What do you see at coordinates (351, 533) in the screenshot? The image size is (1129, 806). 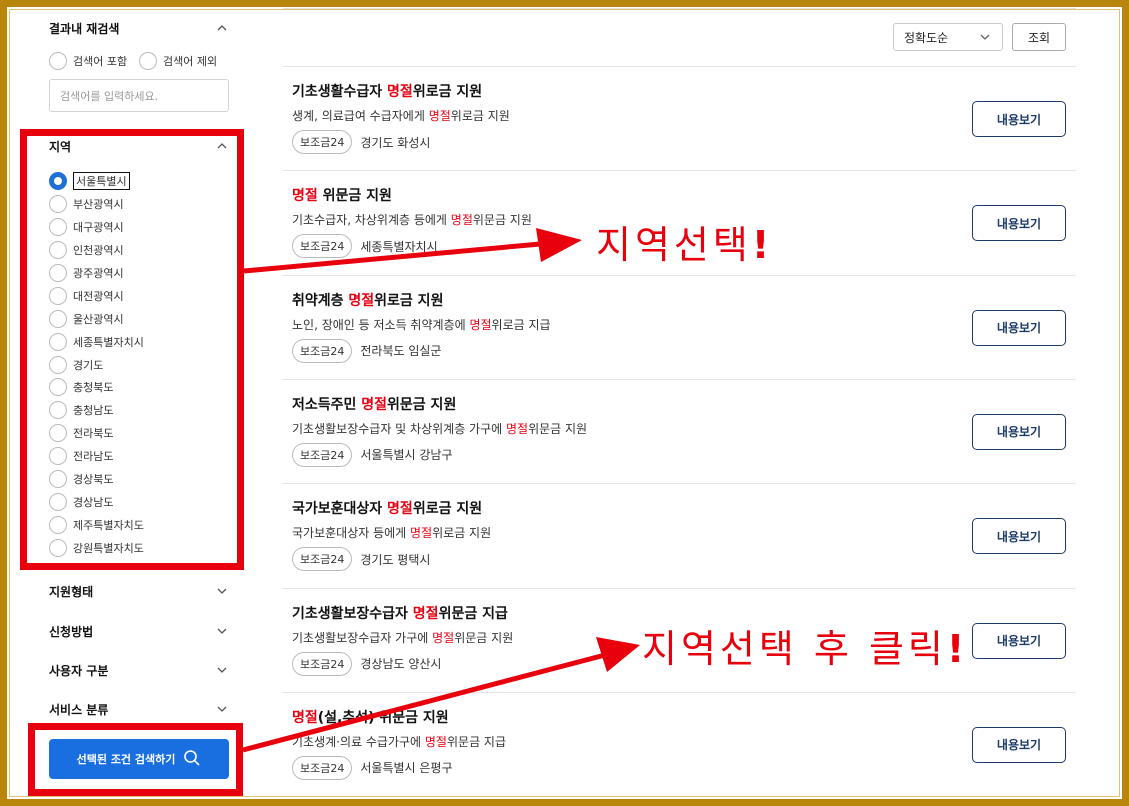 I see `desc-text: 국가보훈대상자 등에게` at bounding box center [351, 533].